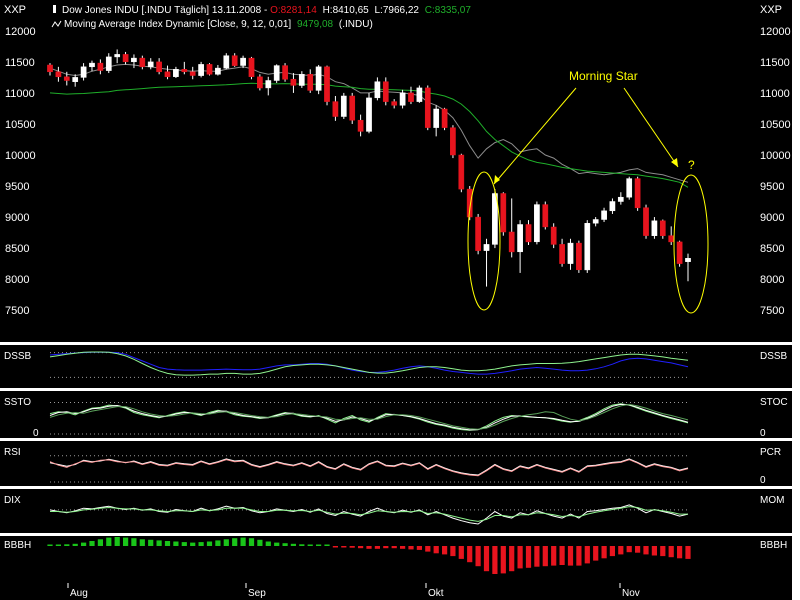  Describe the element at coordinates (17, 402) in the screenshot. I see `ssto-label-left: SSTO` at that location.